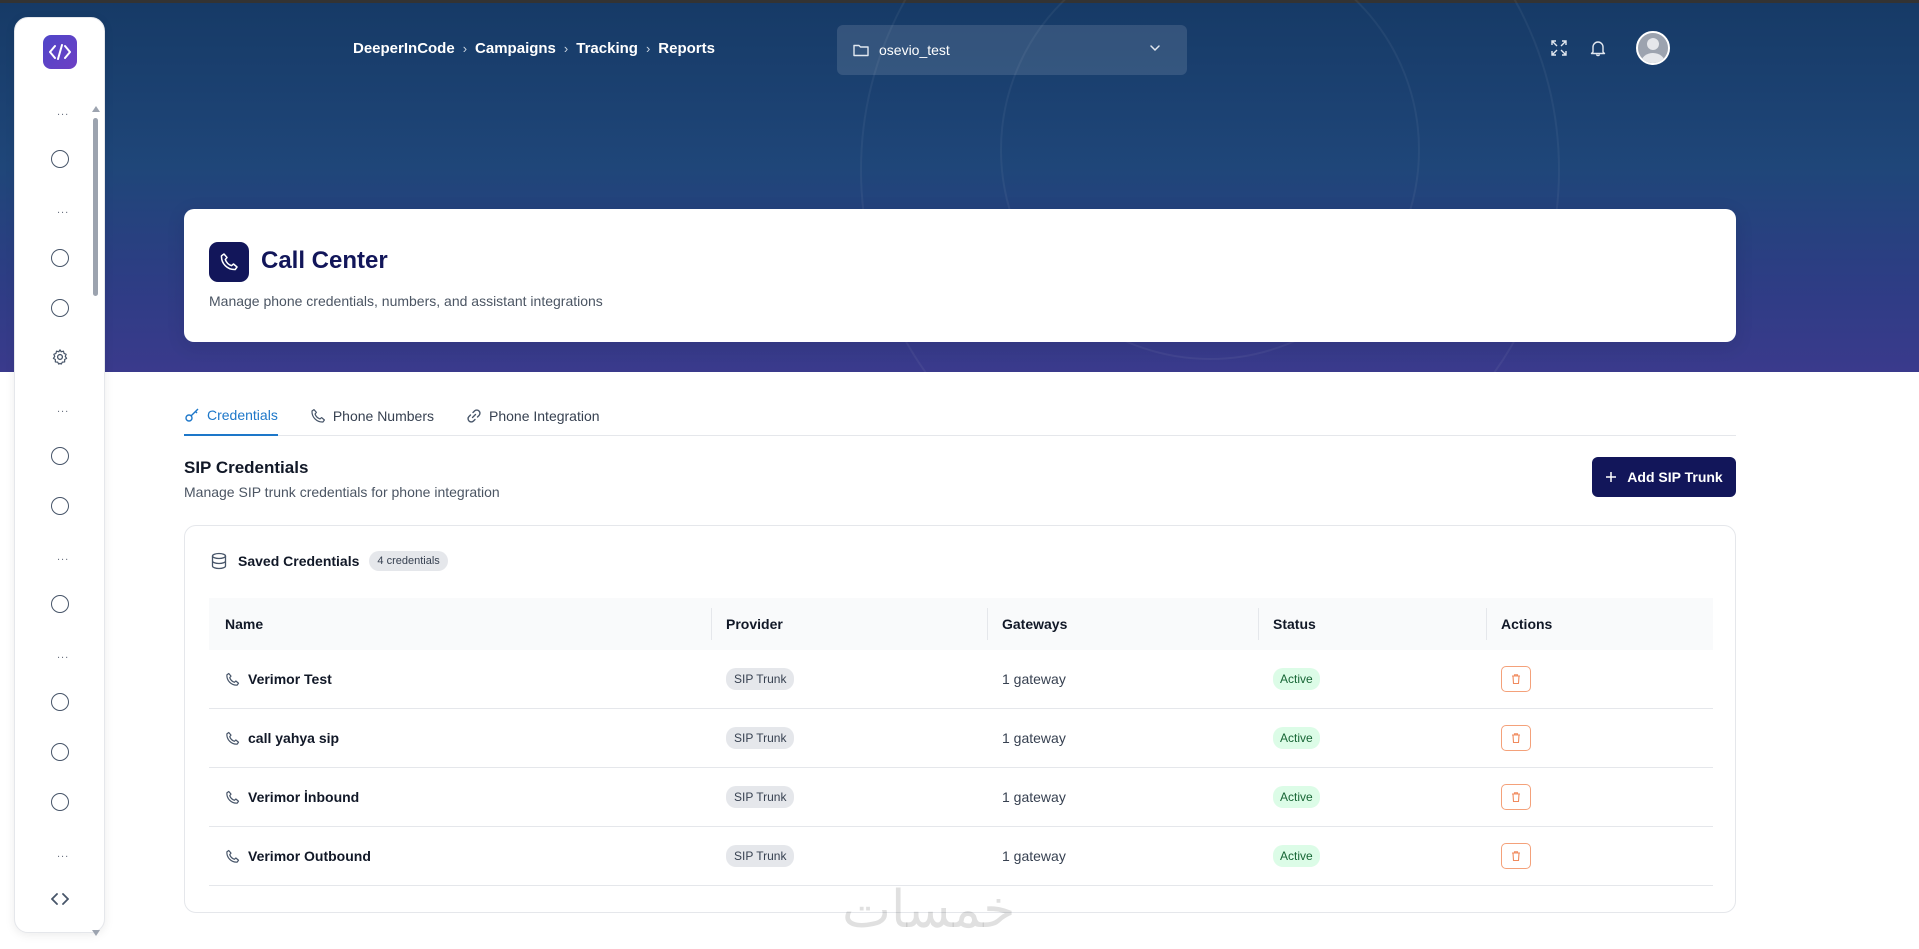 The height and width of the screenshot is (949, 1919). Describe the element at coordinates (404, 48) in the screenshot. I see `breadcrumb-item: DeeperInCode` at that location.